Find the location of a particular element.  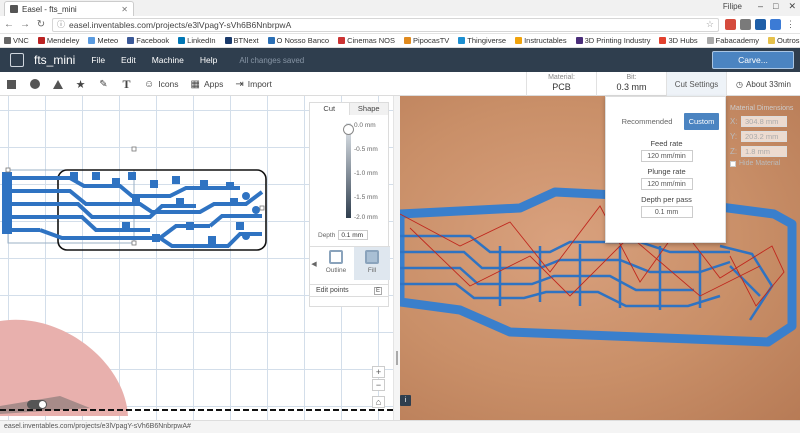

close-tab-icon: ✕ is located at coordinates (124, 9).